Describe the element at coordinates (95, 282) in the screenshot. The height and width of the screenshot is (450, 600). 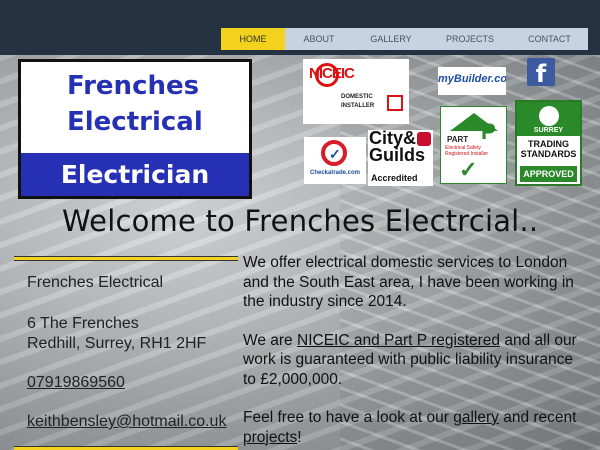
I see `contact-company: Frenches Electrical` at that location.